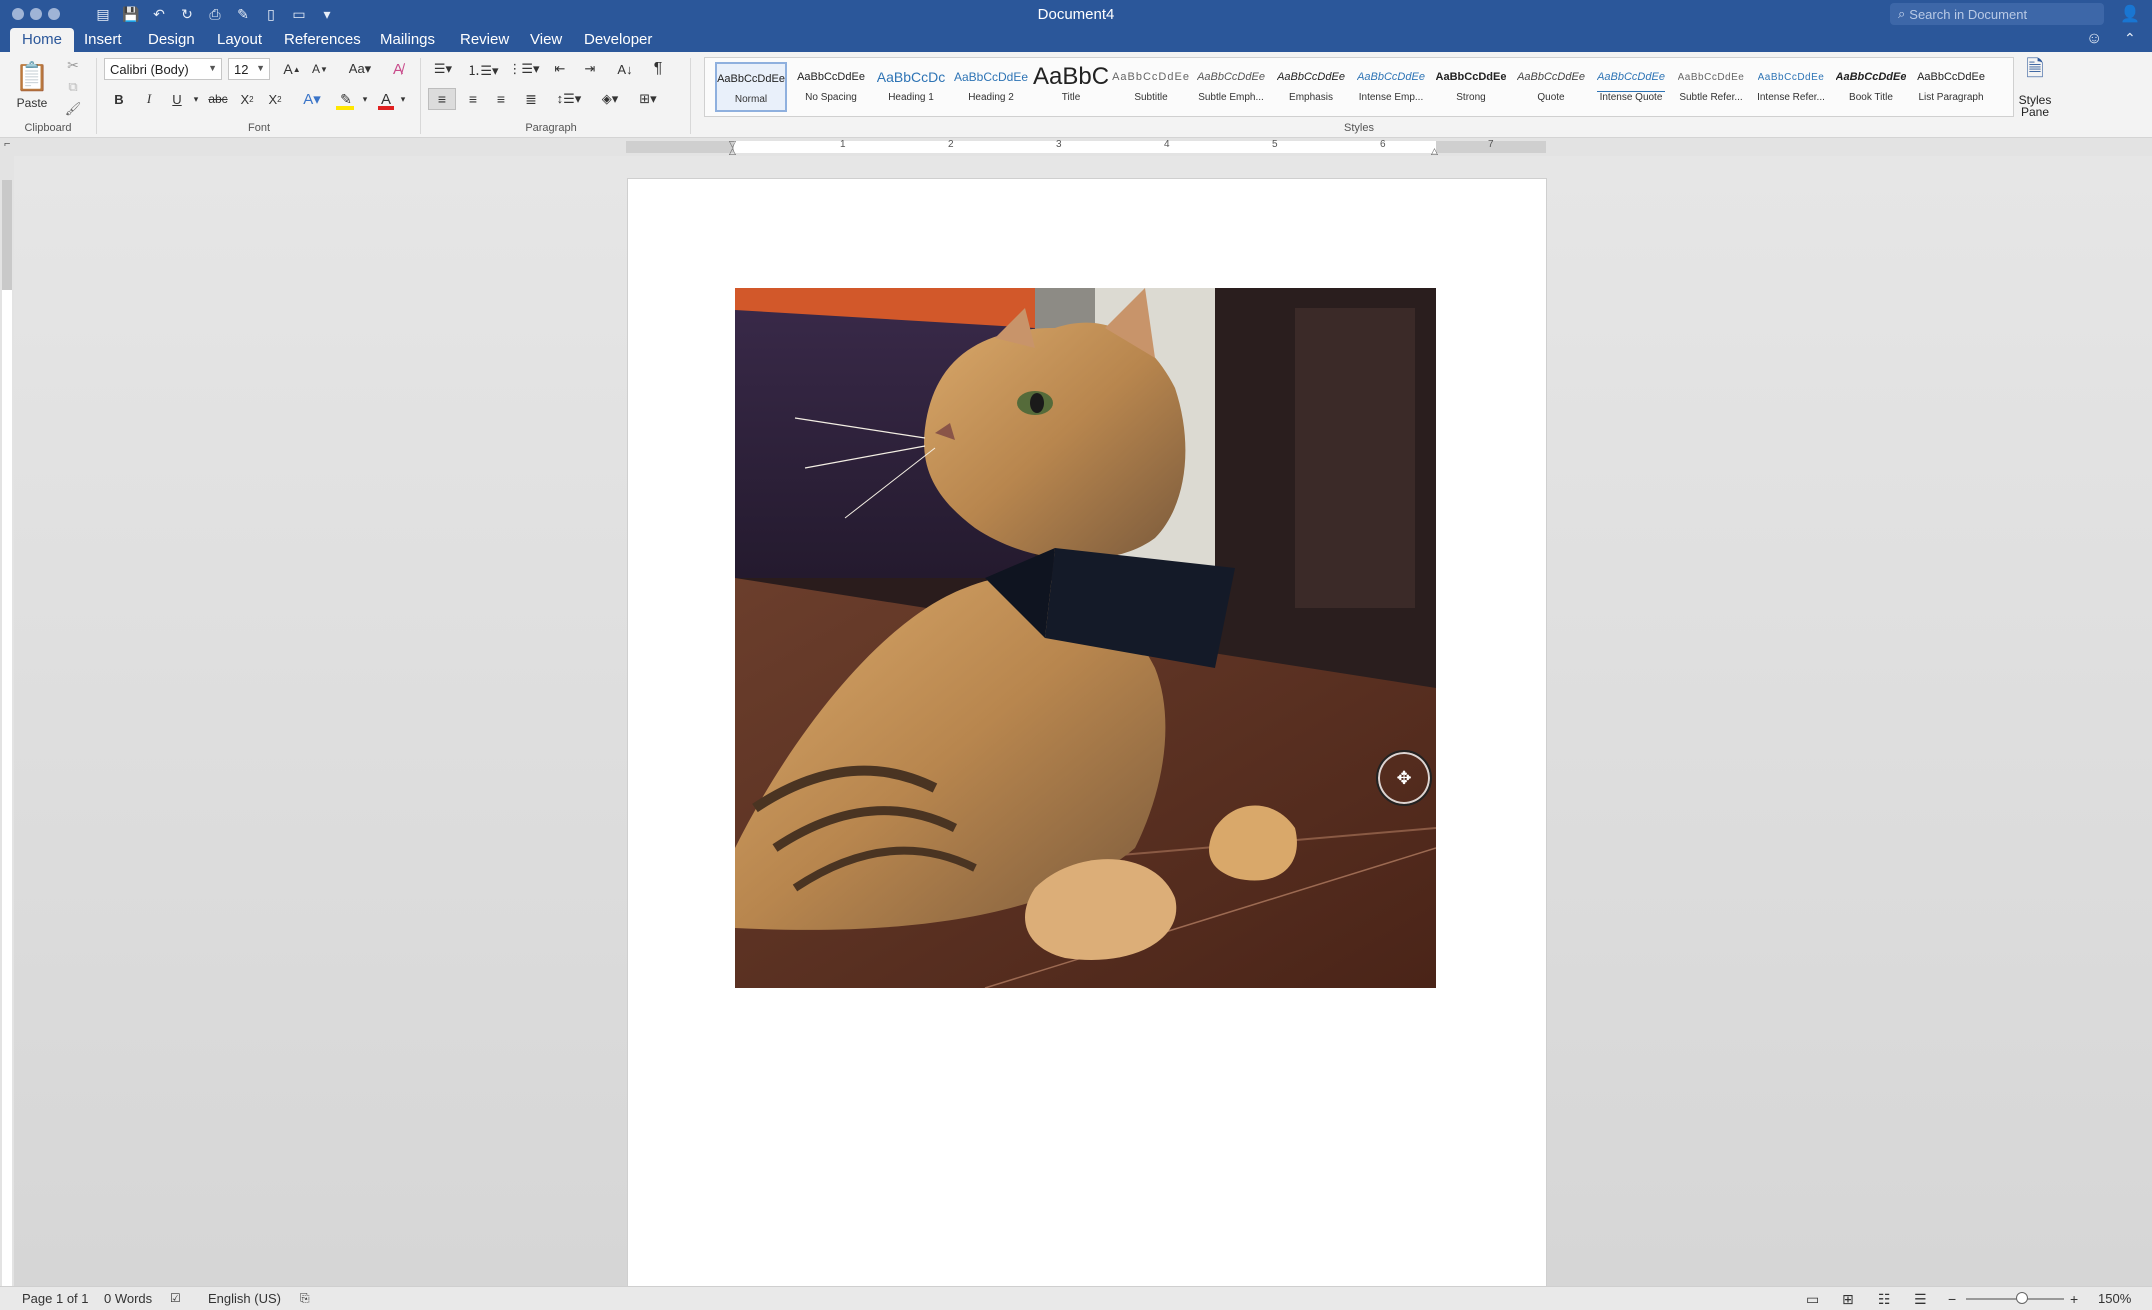 The height and width of the screenshot is (1310, 2152). What do you see at coordinates (1848, 1299) in the screenshot?
I see `web-layout-view-icon: ⊞` at bounding box center [1848, 1299].